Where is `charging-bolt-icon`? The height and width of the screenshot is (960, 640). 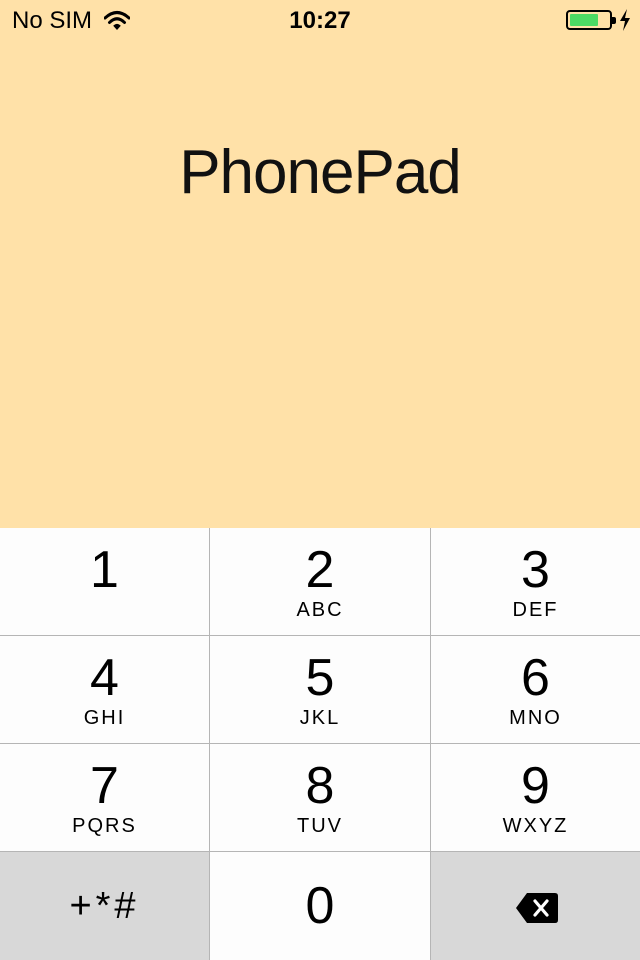
charging-bolt-icon is located at coordinates (625, 20).